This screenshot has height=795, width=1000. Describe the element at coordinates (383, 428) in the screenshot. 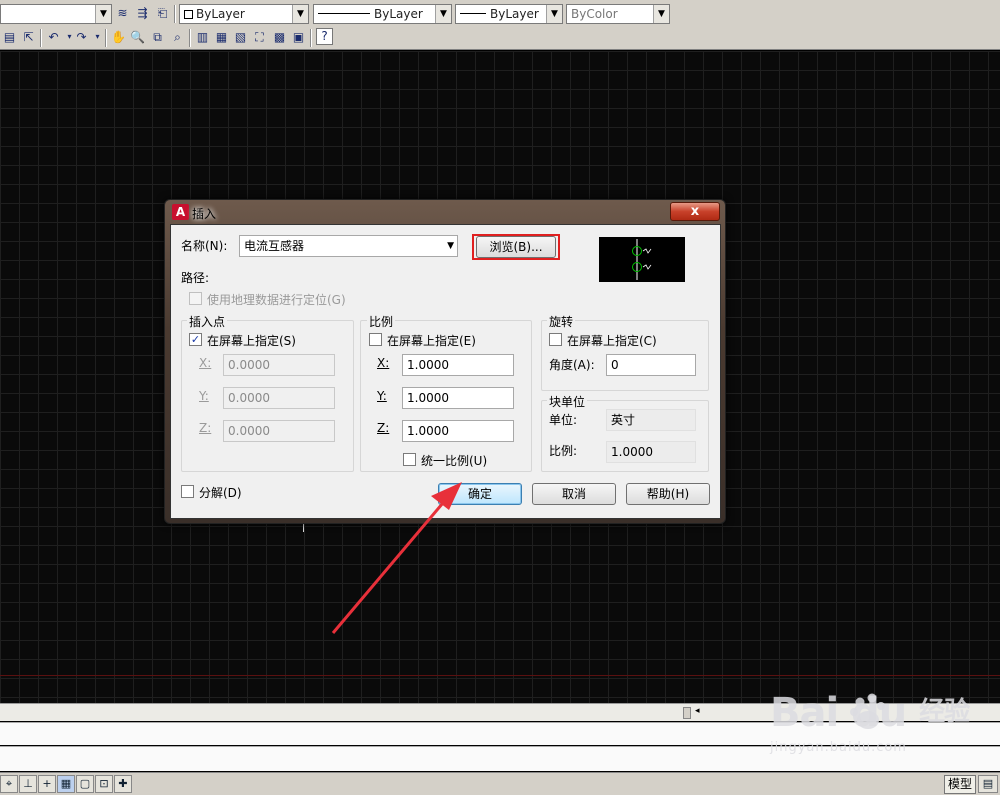

I see `scale-z-label: Z:` at that location.